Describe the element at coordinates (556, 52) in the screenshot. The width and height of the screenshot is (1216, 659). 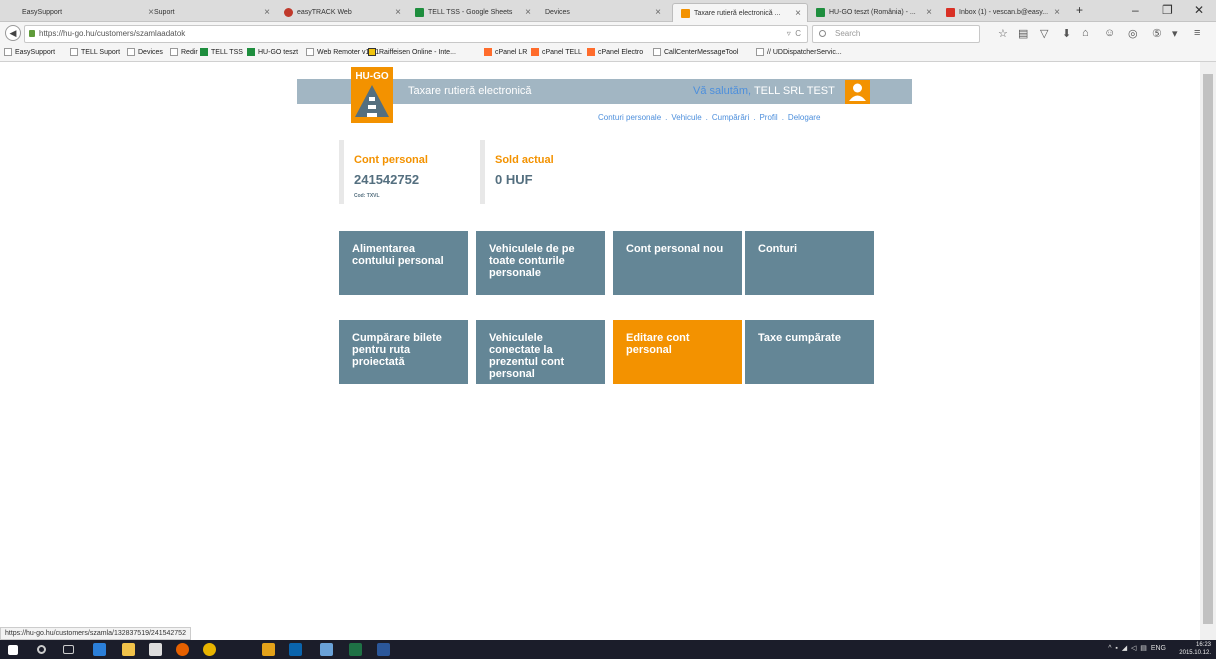
I see `bookmark-item: cPanel TELL` at that location.